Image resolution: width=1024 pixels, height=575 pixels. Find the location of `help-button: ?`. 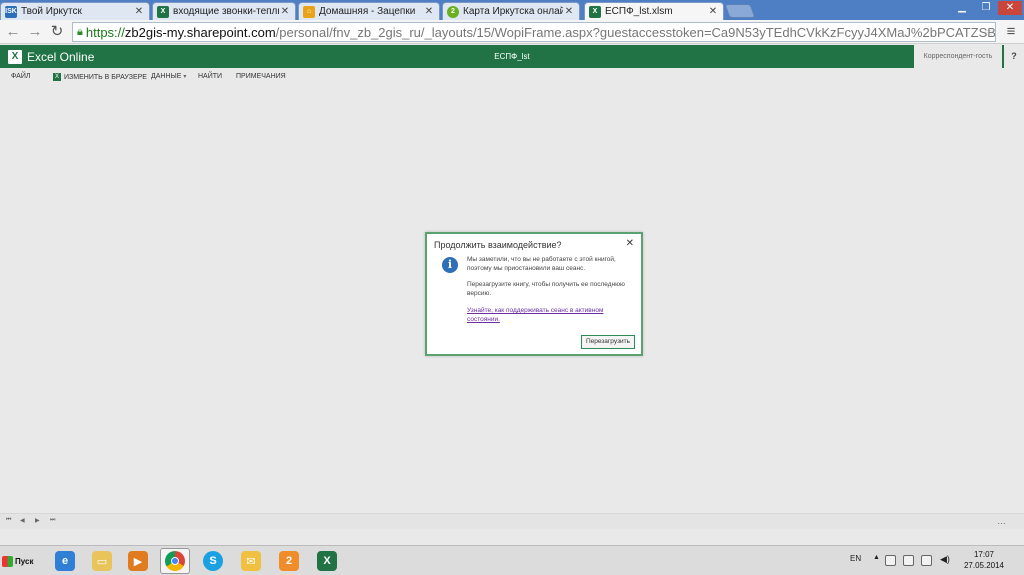

help-button: ? is located at coordinates (1014, 56).